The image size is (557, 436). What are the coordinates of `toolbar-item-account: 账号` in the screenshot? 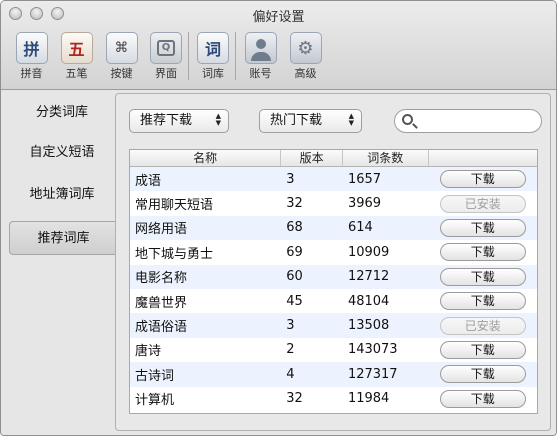 It's located at (260, 56).